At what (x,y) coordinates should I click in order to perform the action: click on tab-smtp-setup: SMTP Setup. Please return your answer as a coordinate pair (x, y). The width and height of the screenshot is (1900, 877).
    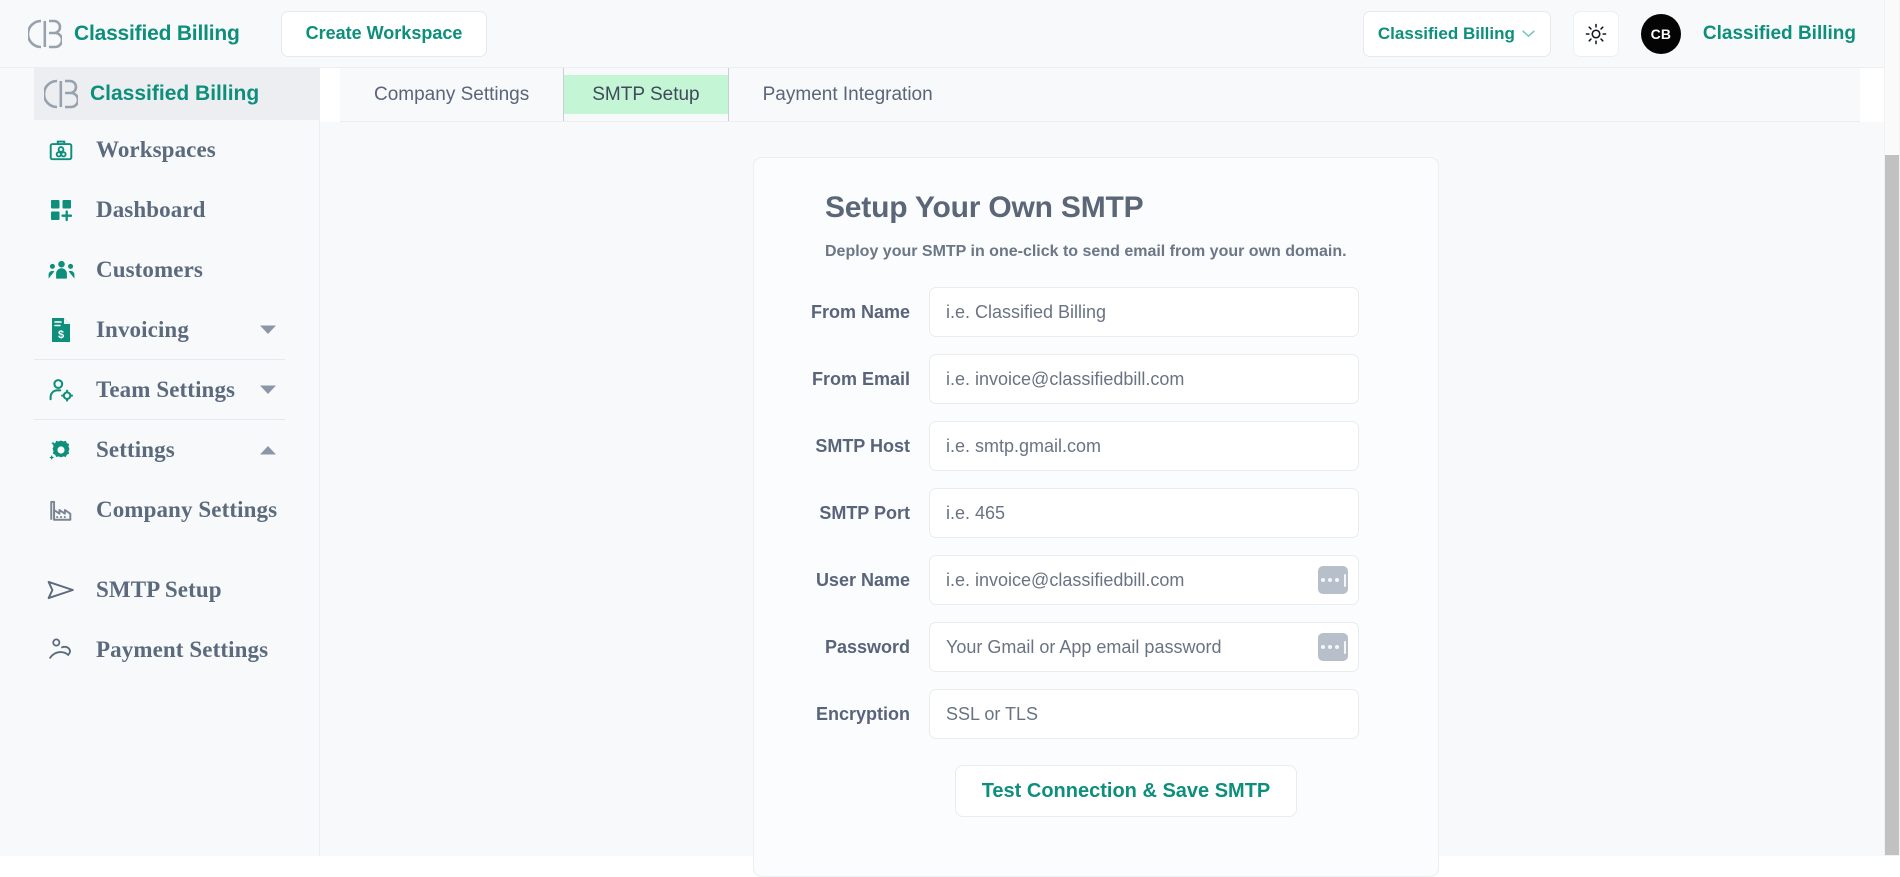
    Looking at the image, I should click on (646, 94).